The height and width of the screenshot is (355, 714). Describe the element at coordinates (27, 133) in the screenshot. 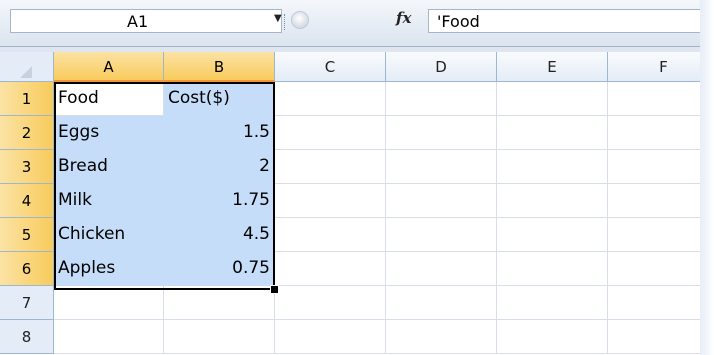

I see `row-header-2: 2` at that location.